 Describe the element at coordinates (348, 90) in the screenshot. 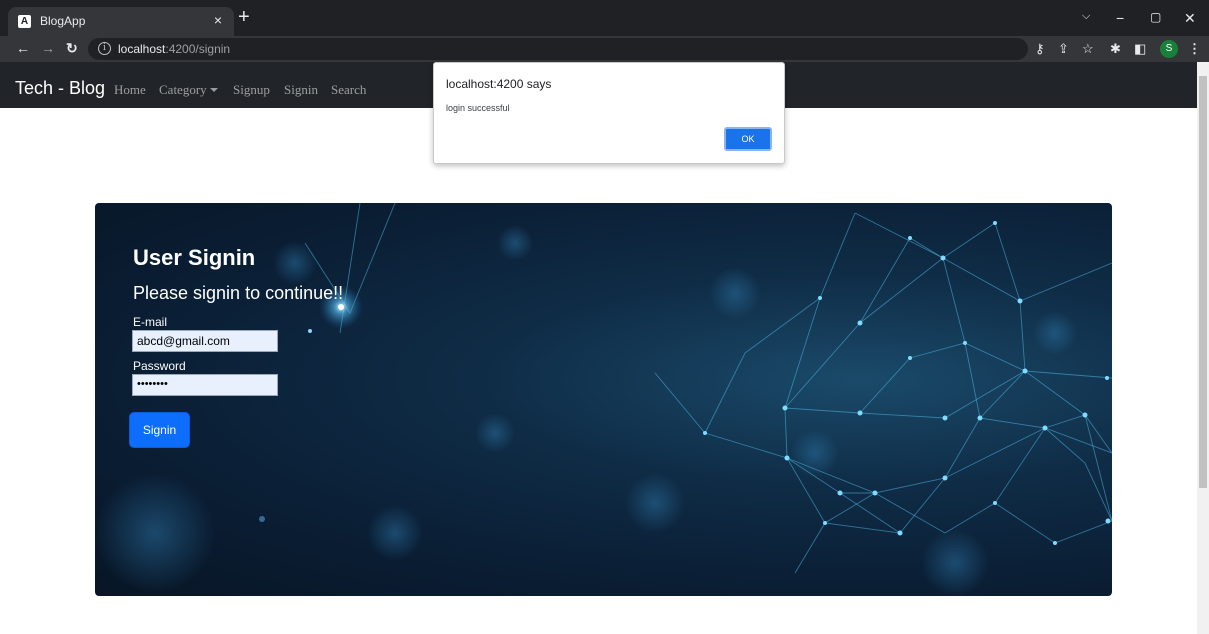

I see `nav-search: Search` at that location.